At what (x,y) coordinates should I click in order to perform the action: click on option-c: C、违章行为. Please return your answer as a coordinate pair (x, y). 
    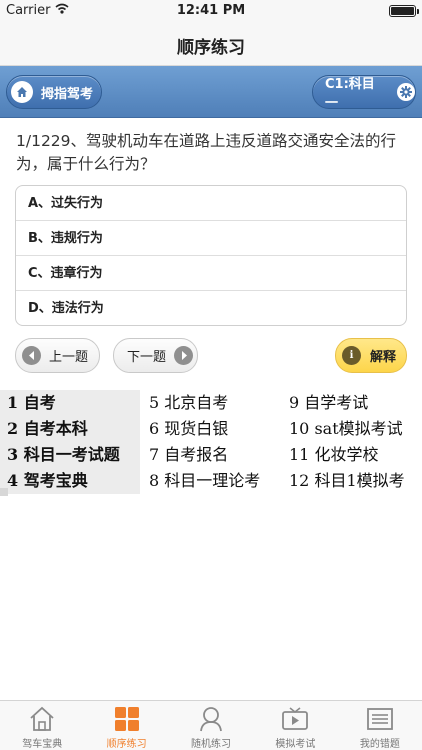
    Looking at the image, I should click on (211, 273).